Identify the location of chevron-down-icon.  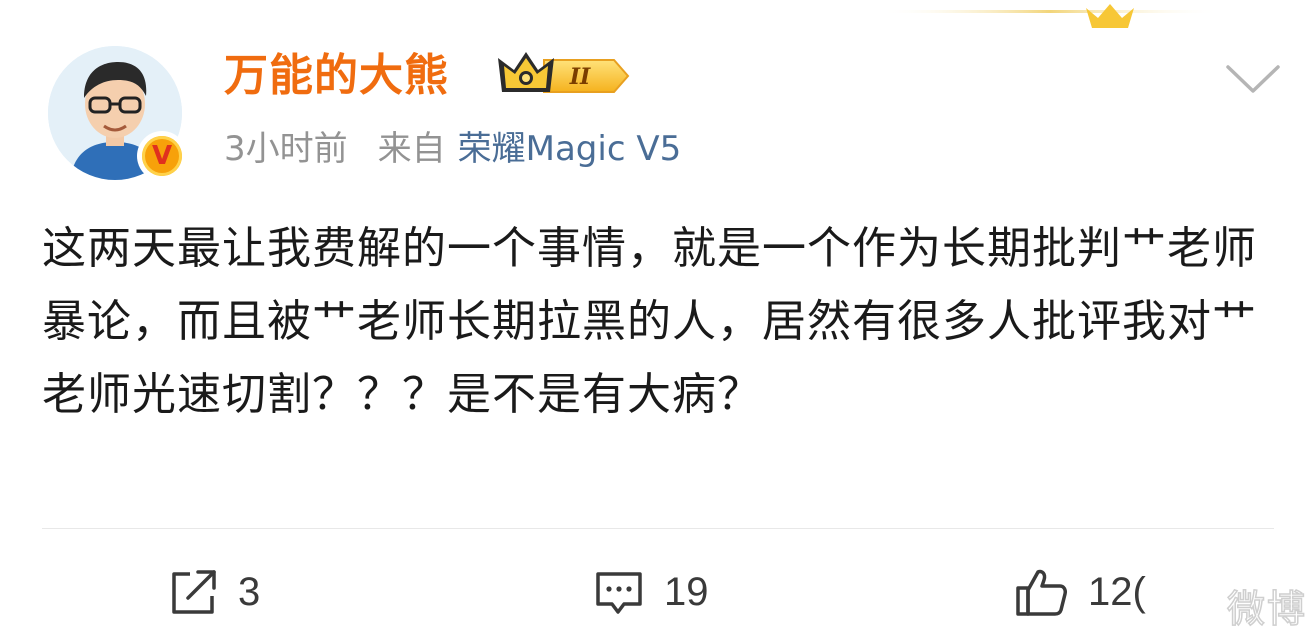
(1253, 79).